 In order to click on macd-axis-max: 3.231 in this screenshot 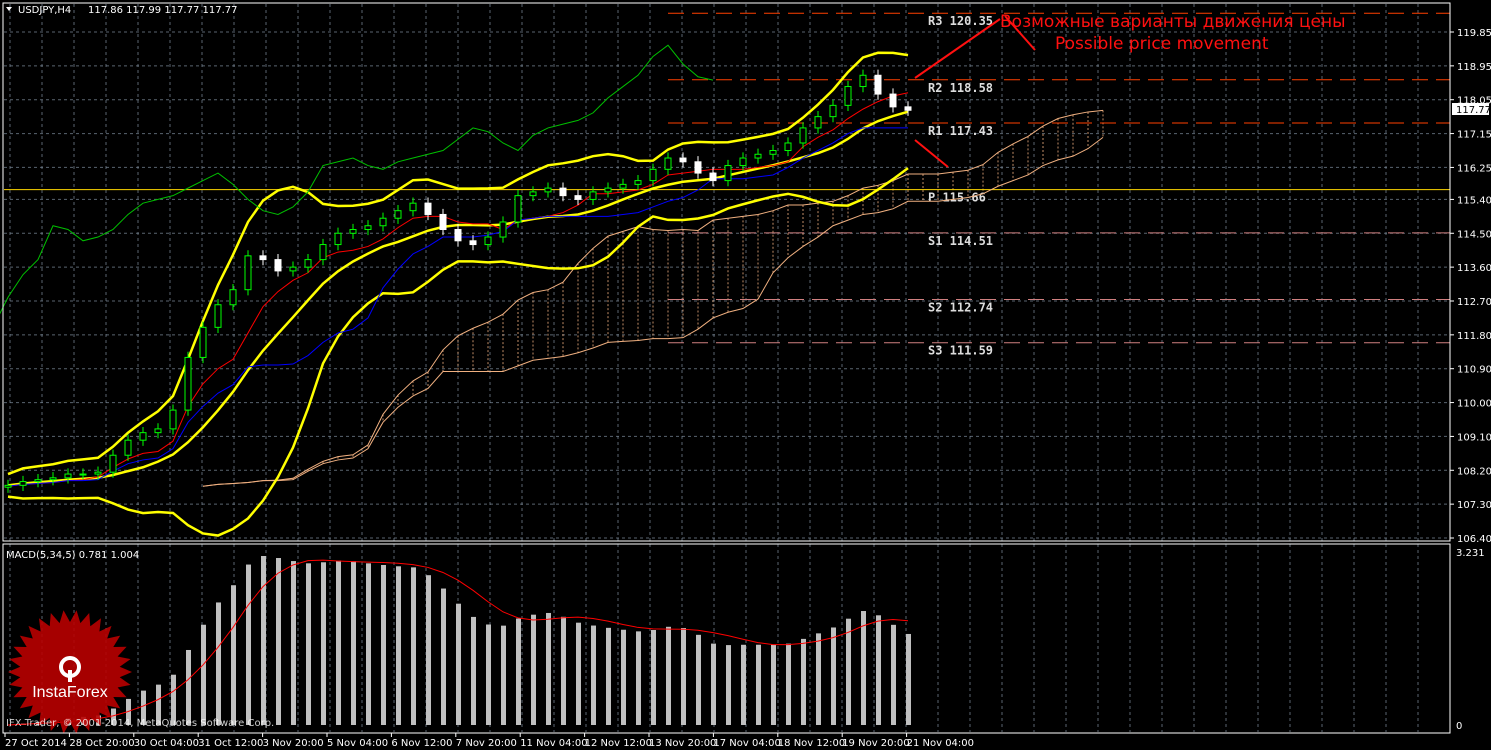, I will do `click(1470, 553)`.